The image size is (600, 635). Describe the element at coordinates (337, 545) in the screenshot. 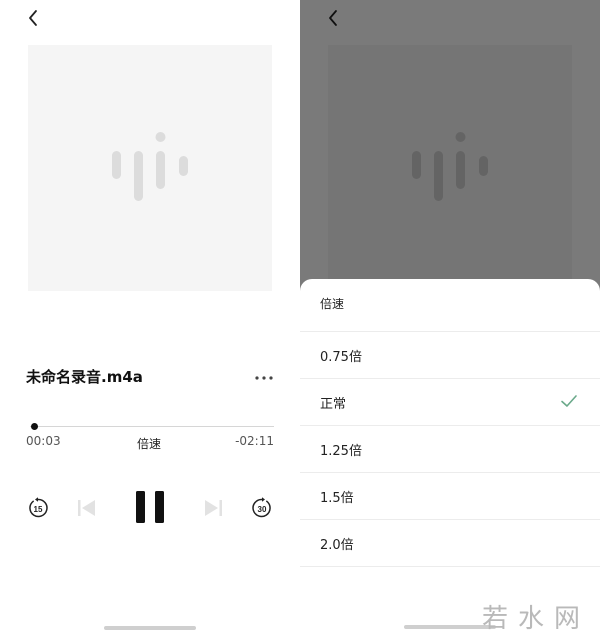

I see `speed-option-label: 2.0倍` at that location.